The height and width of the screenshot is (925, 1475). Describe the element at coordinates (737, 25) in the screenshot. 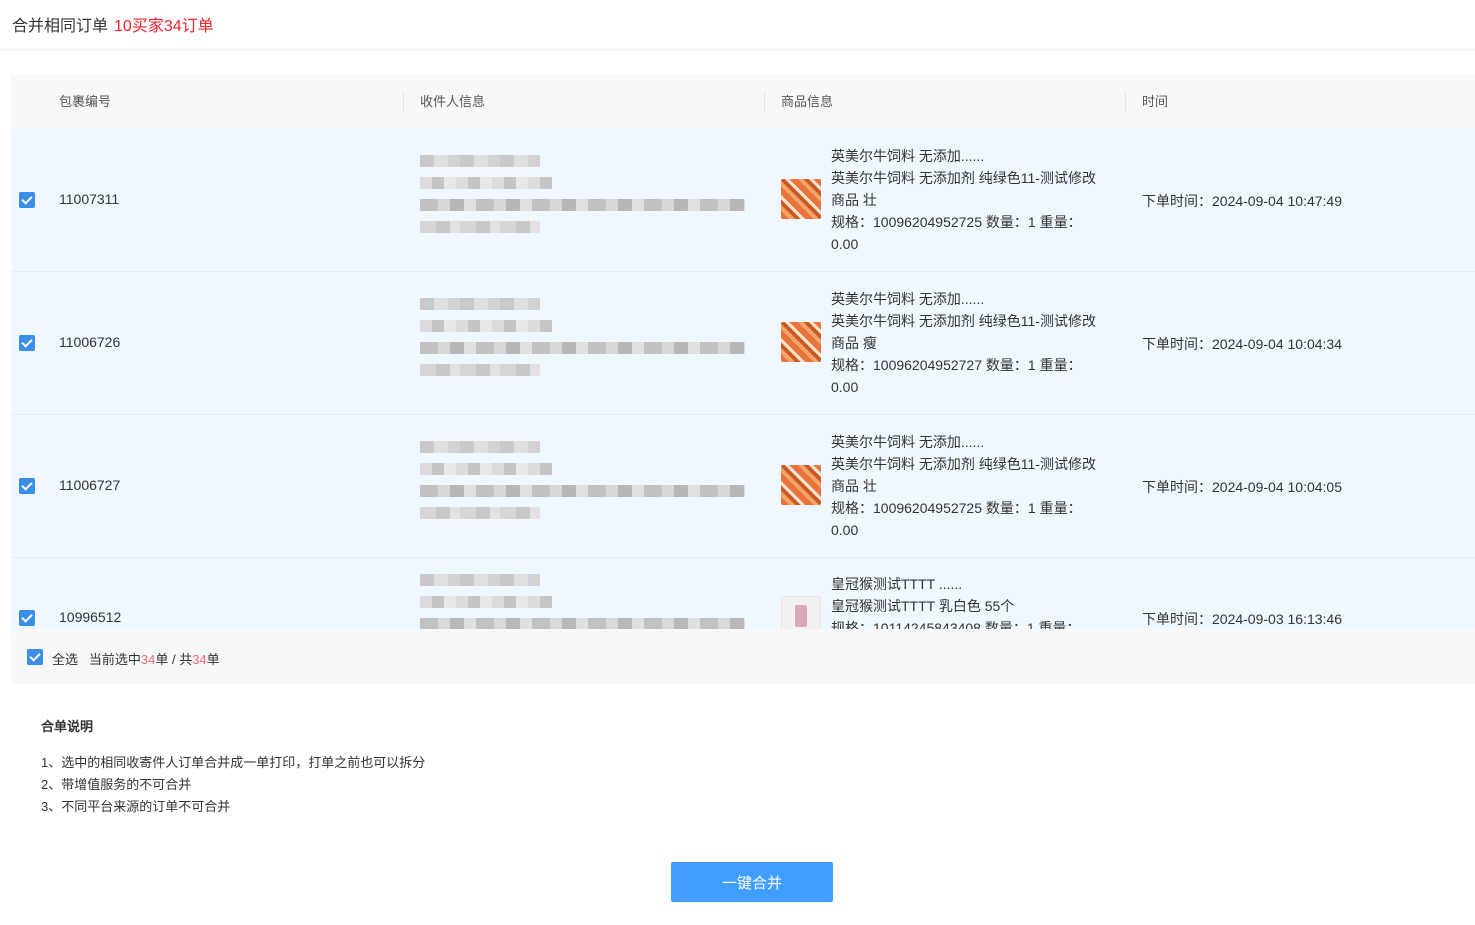

I see `page-header: 合并相同订单 10买家34订单` at that location.